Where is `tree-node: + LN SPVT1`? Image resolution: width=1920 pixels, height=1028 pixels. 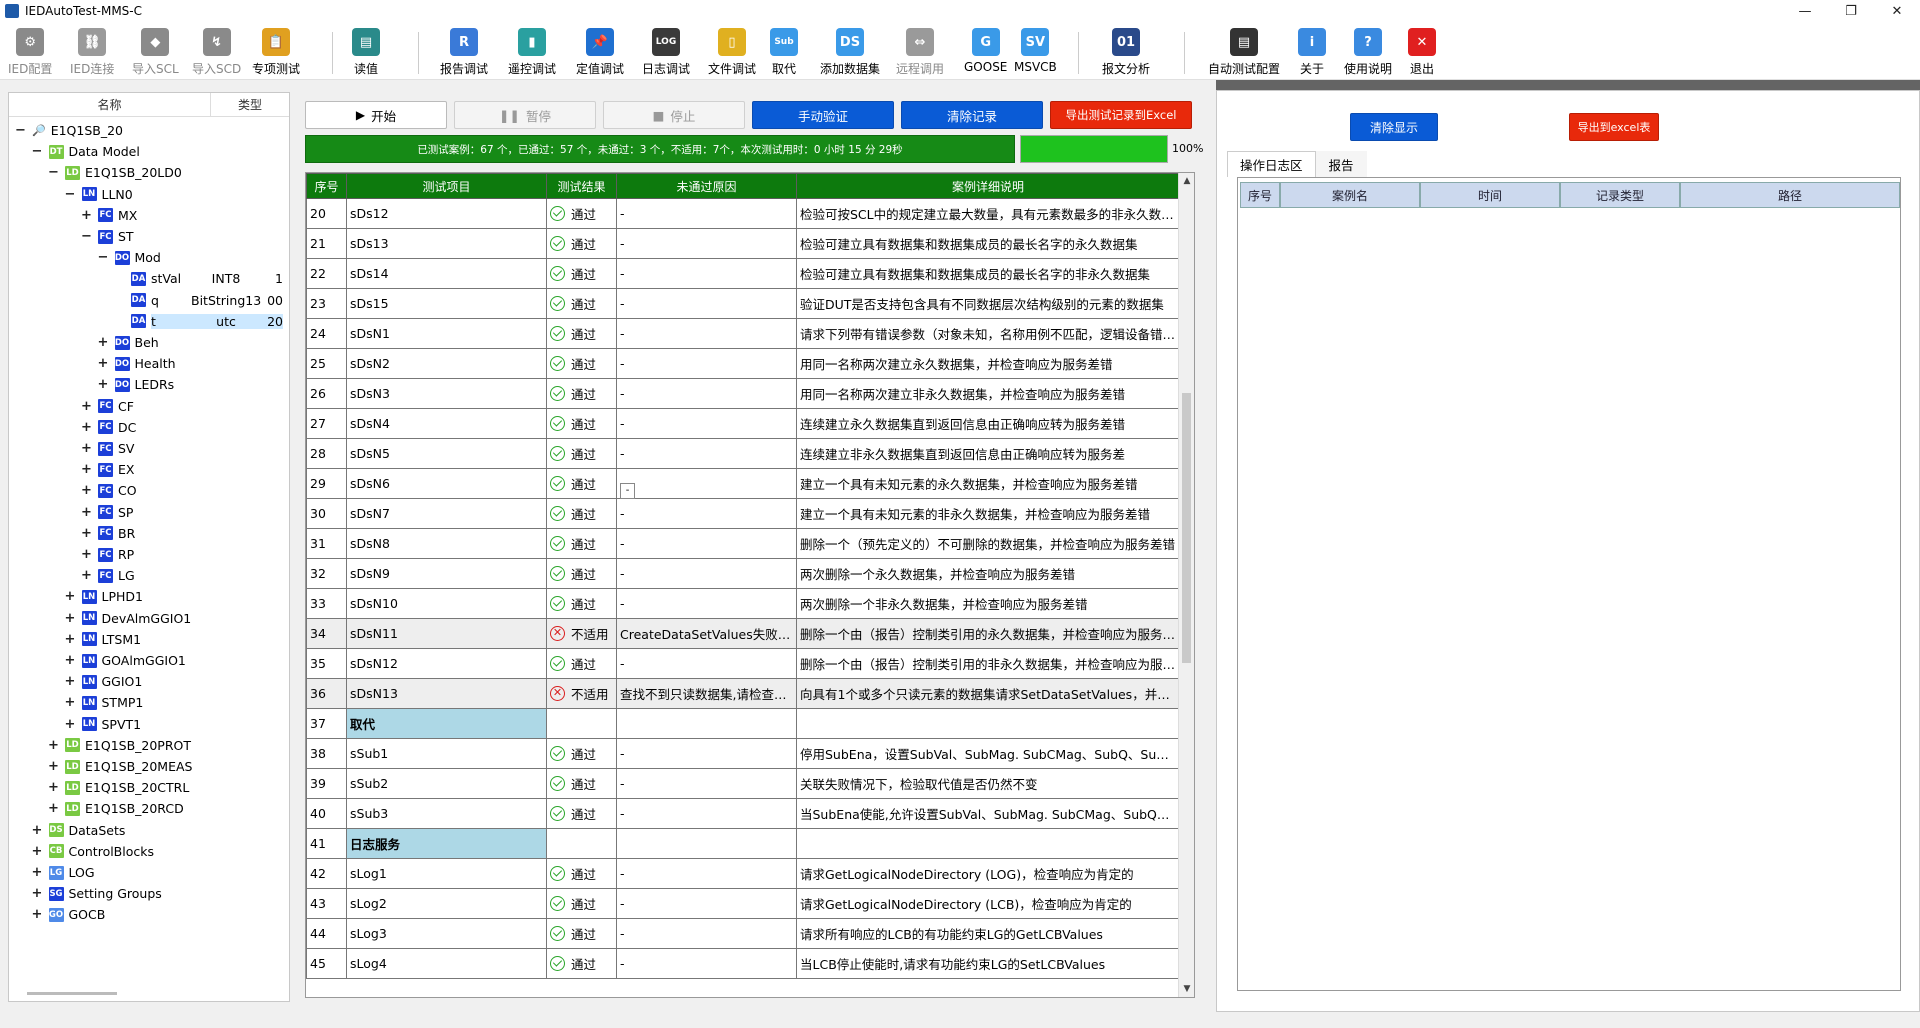 tree-node: + LN SPVT1 is located at coordinates (103, 724).